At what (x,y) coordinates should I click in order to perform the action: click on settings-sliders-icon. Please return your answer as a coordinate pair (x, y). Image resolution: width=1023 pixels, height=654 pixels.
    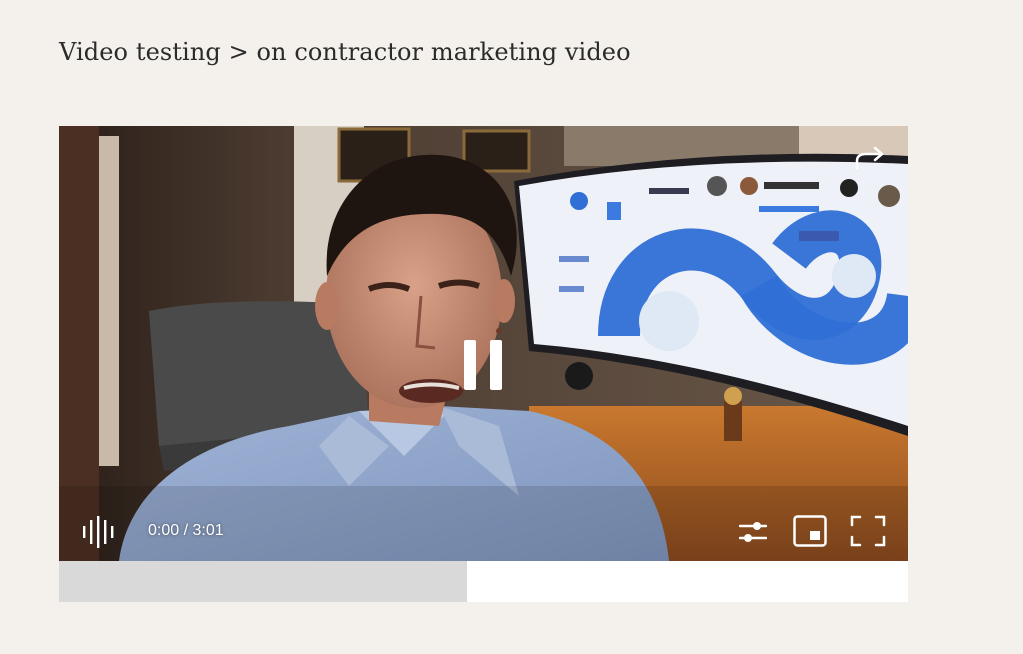
    Looking at the image, I should click on (753, 532).